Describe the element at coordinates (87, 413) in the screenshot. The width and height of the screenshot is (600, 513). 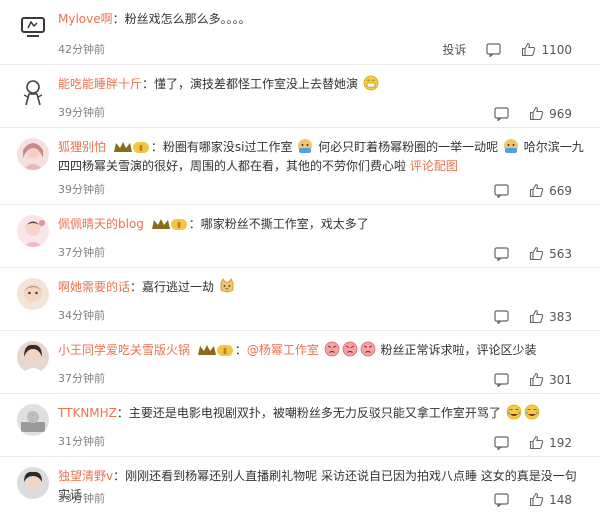
I see `username-link: TTKNMHZ` at that location.